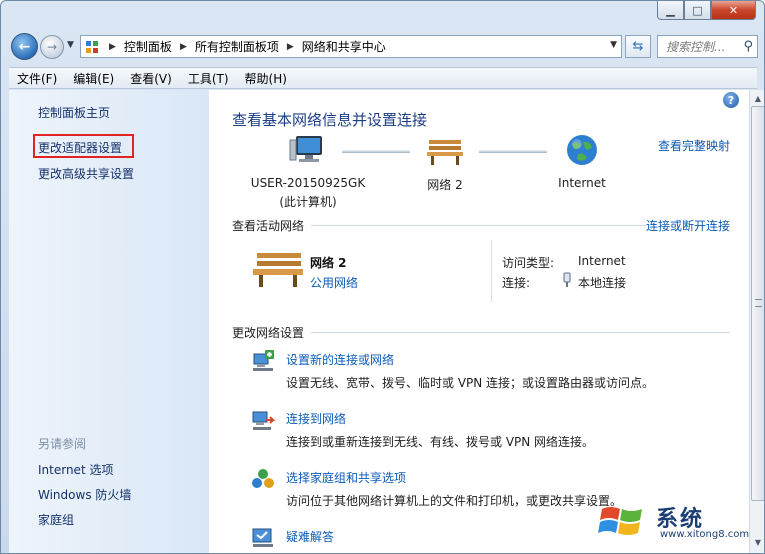  I want to click on sidebar-item-internet-options: Internet 选项, so click(75, 469).